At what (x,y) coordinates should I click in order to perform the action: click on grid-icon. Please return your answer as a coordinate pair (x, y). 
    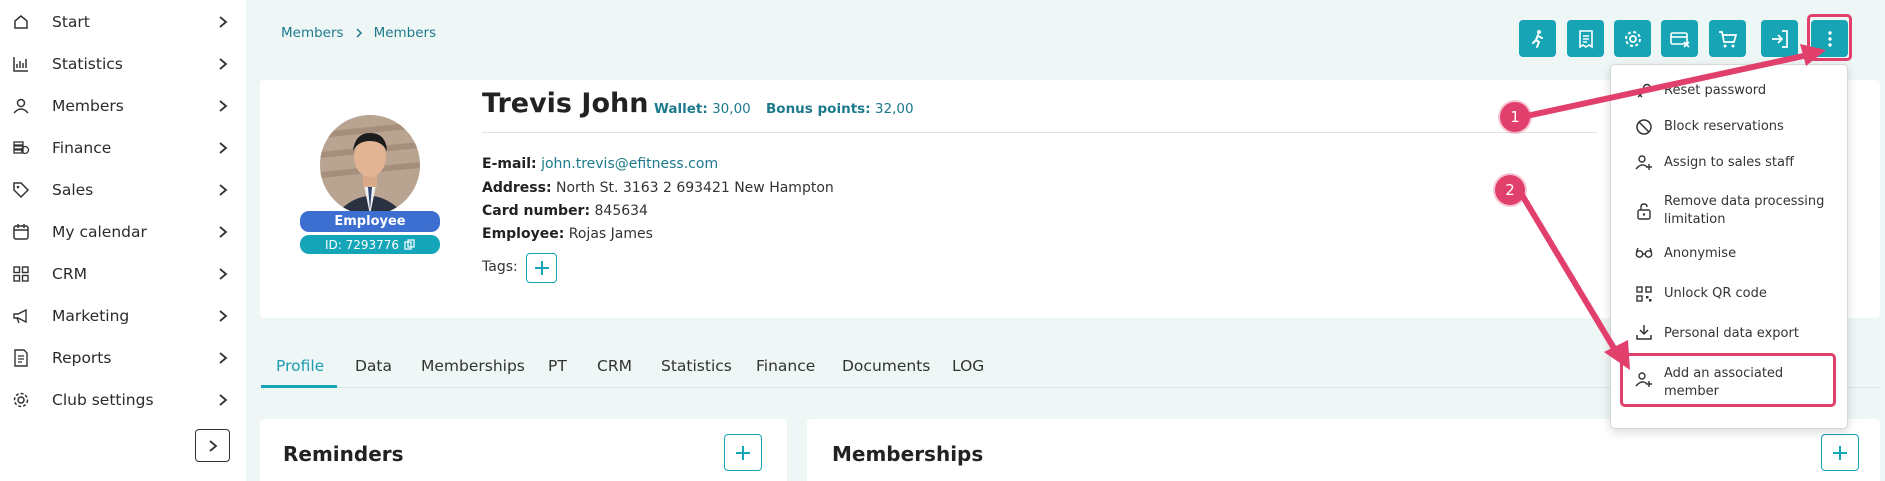
    Looking at the image, I should click on (21, 274).